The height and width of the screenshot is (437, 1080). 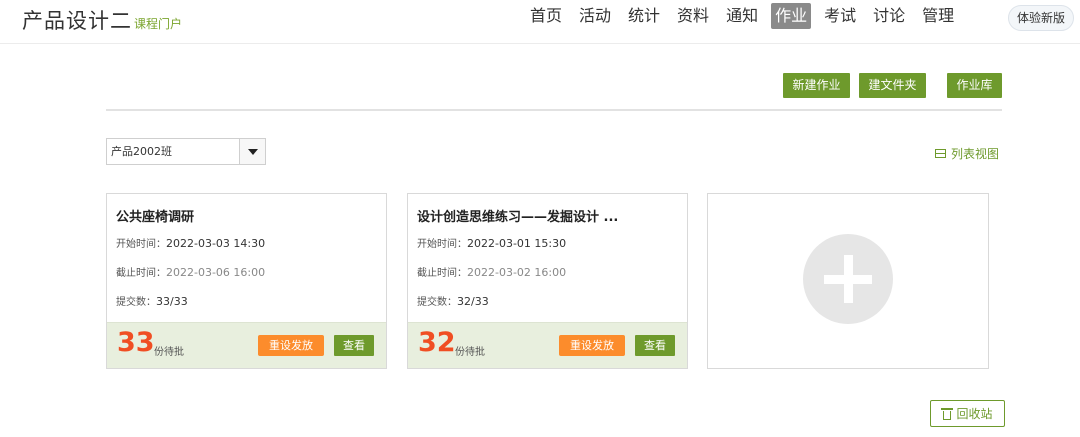 I want to click on pending-count: 33, so click(x=136, y=342).